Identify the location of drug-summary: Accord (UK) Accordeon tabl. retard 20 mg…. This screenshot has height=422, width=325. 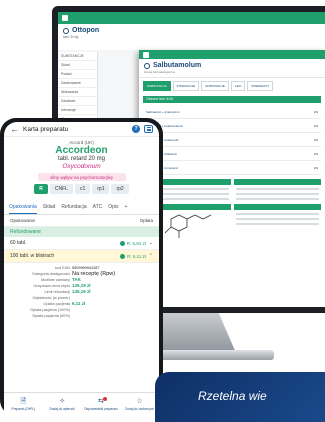
(81, 166).